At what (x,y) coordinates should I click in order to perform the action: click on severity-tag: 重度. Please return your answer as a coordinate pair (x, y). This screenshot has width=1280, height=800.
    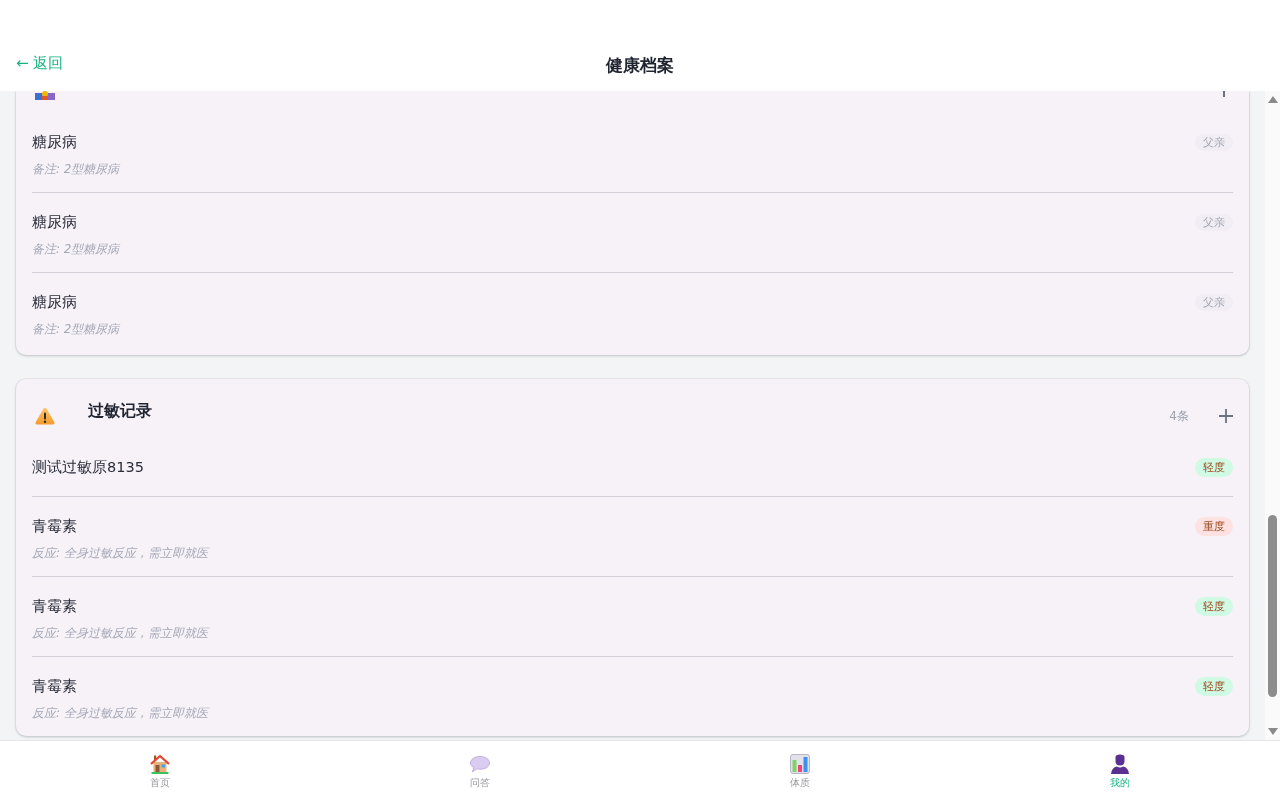
    Looking at the image, I should click on (1214, 526).